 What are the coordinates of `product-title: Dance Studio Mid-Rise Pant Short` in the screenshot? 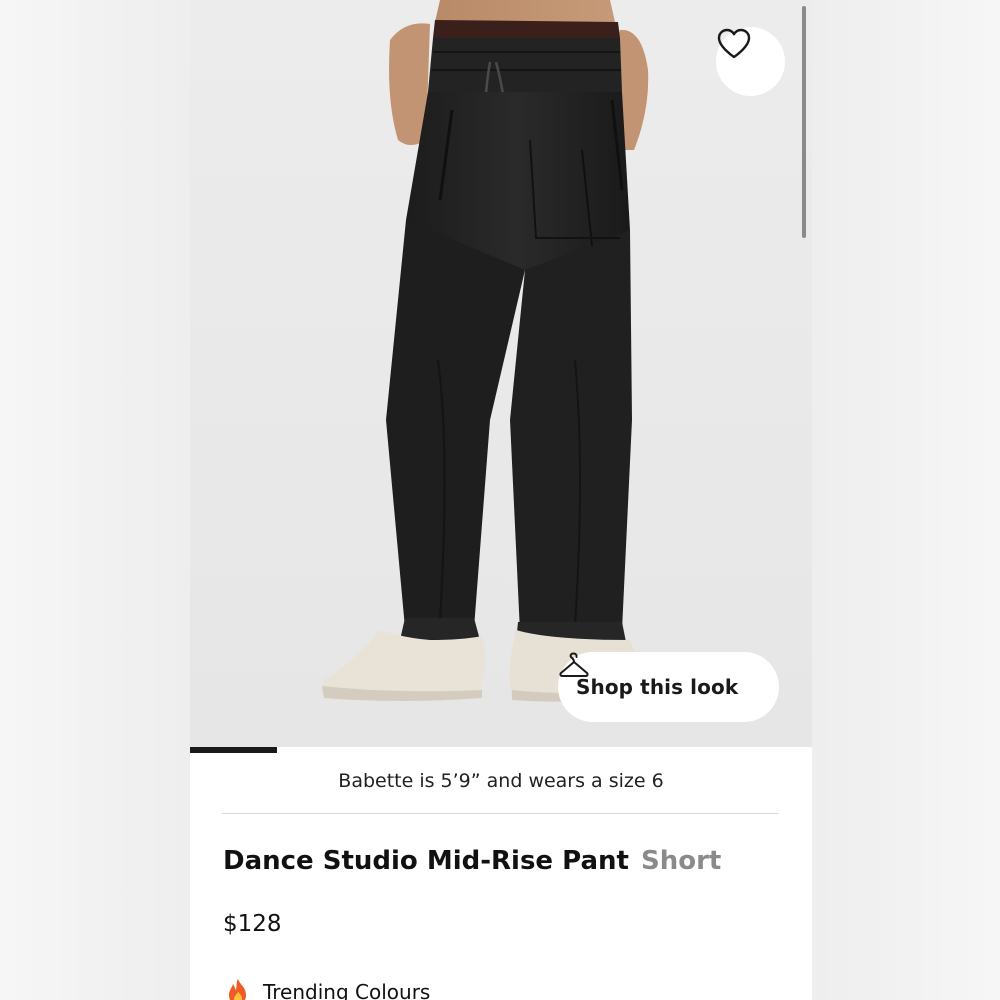 It's located at (472, 861).